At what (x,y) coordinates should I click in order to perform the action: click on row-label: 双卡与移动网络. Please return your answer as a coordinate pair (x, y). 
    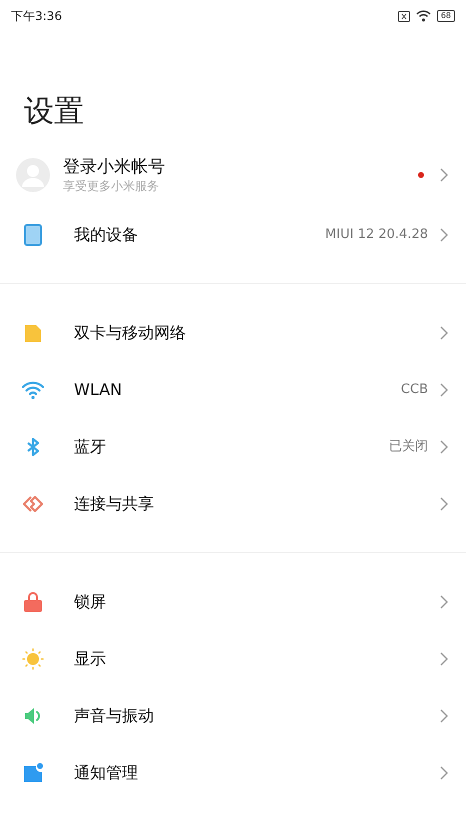
    Looking at the image, I should click on (130, 333).